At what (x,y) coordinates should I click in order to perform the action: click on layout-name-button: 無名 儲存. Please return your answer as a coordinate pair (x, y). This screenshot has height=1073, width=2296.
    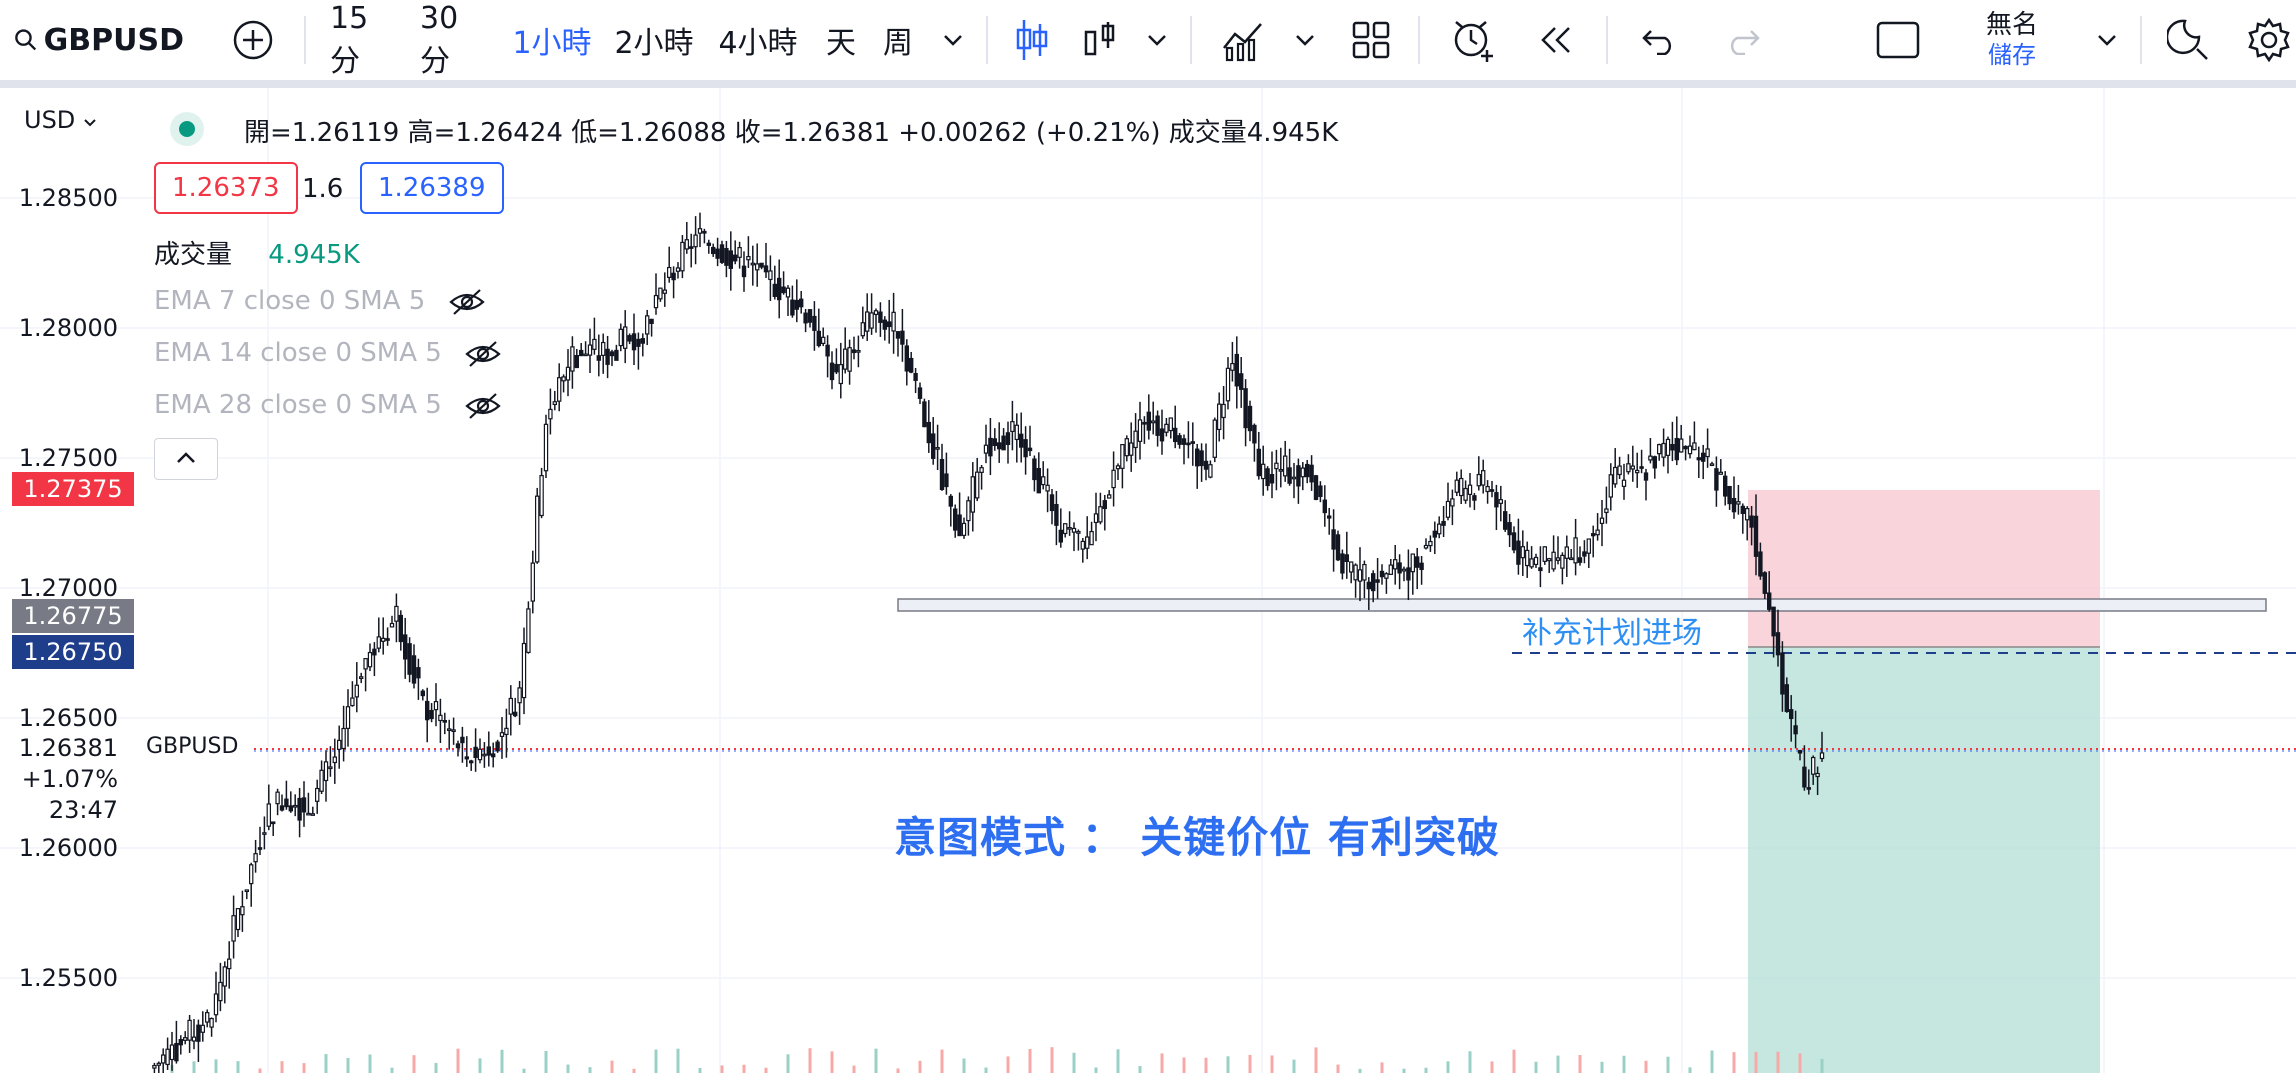
    Looking at the image, I should click on (2012, 40).